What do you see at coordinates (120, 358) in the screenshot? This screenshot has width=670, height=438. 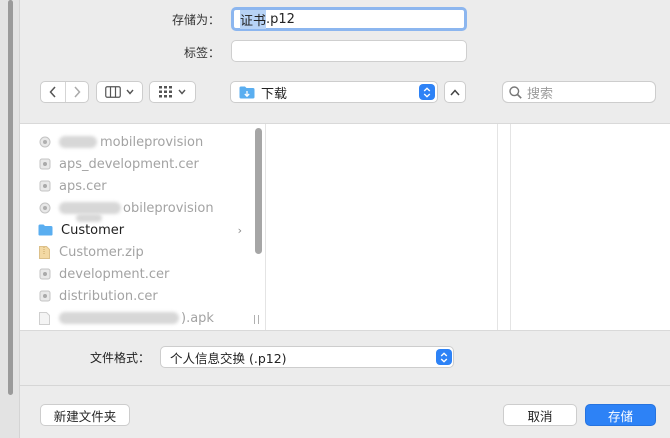 I see `file-format-label: 文件格式：` at bounding box center [120, 358].